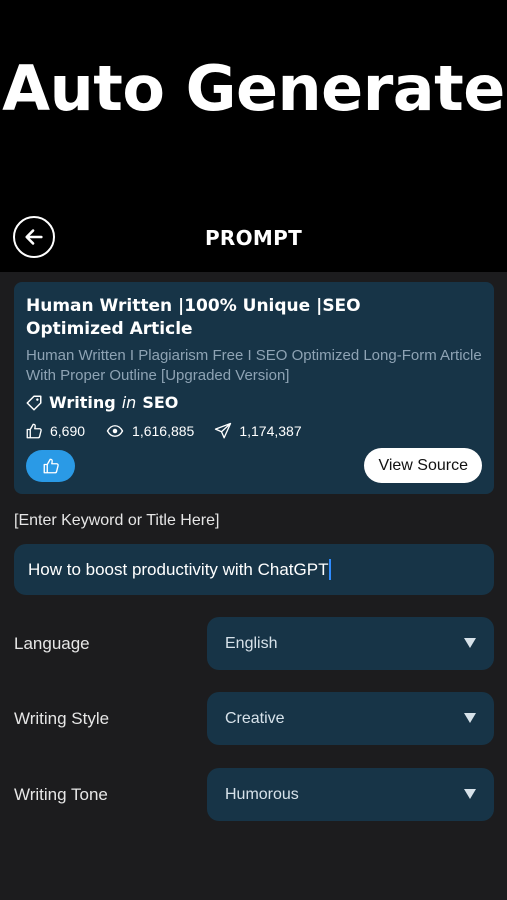 The height and width of the screenshot is (900, 507). What do you see at coordinates (61, 794) in the screenshot?
I see `writing-tone-label: Writing Tone` at bounding box center [61, 794].